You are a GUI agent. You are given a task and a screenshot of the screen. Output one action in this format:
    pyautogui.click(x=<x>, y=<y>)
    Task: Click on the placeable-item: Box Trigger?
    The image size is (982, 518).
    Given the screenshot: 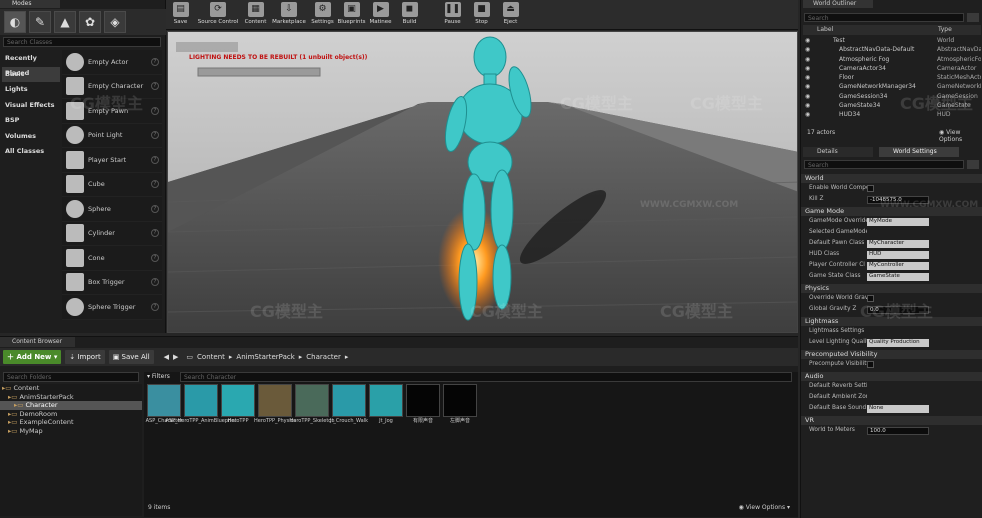 What is the action you would take?
    pyautogui.click(x=112, y=282)
    